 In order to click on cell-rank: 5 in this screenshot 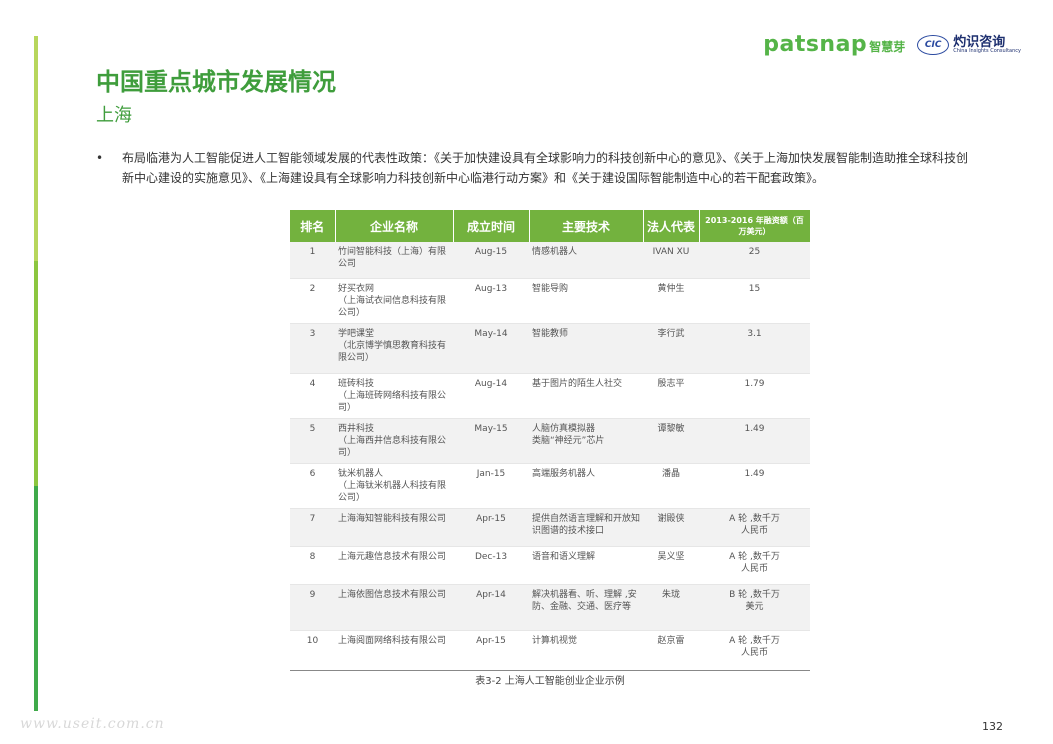, I will do `click(312, 441)`.